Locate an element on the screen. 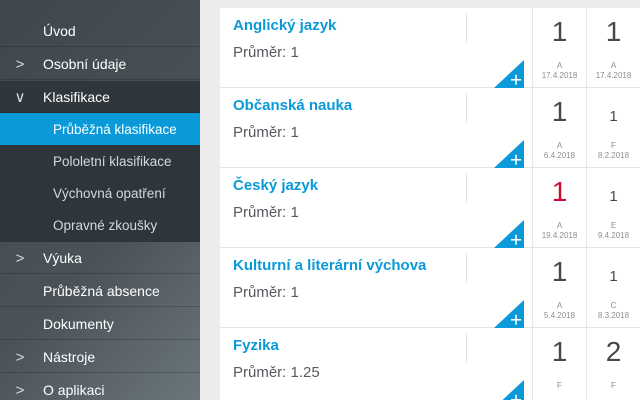  sidebar-item-prubezna-klasifikace: Průběžná klasifikace is located at coordinates (100, 129).